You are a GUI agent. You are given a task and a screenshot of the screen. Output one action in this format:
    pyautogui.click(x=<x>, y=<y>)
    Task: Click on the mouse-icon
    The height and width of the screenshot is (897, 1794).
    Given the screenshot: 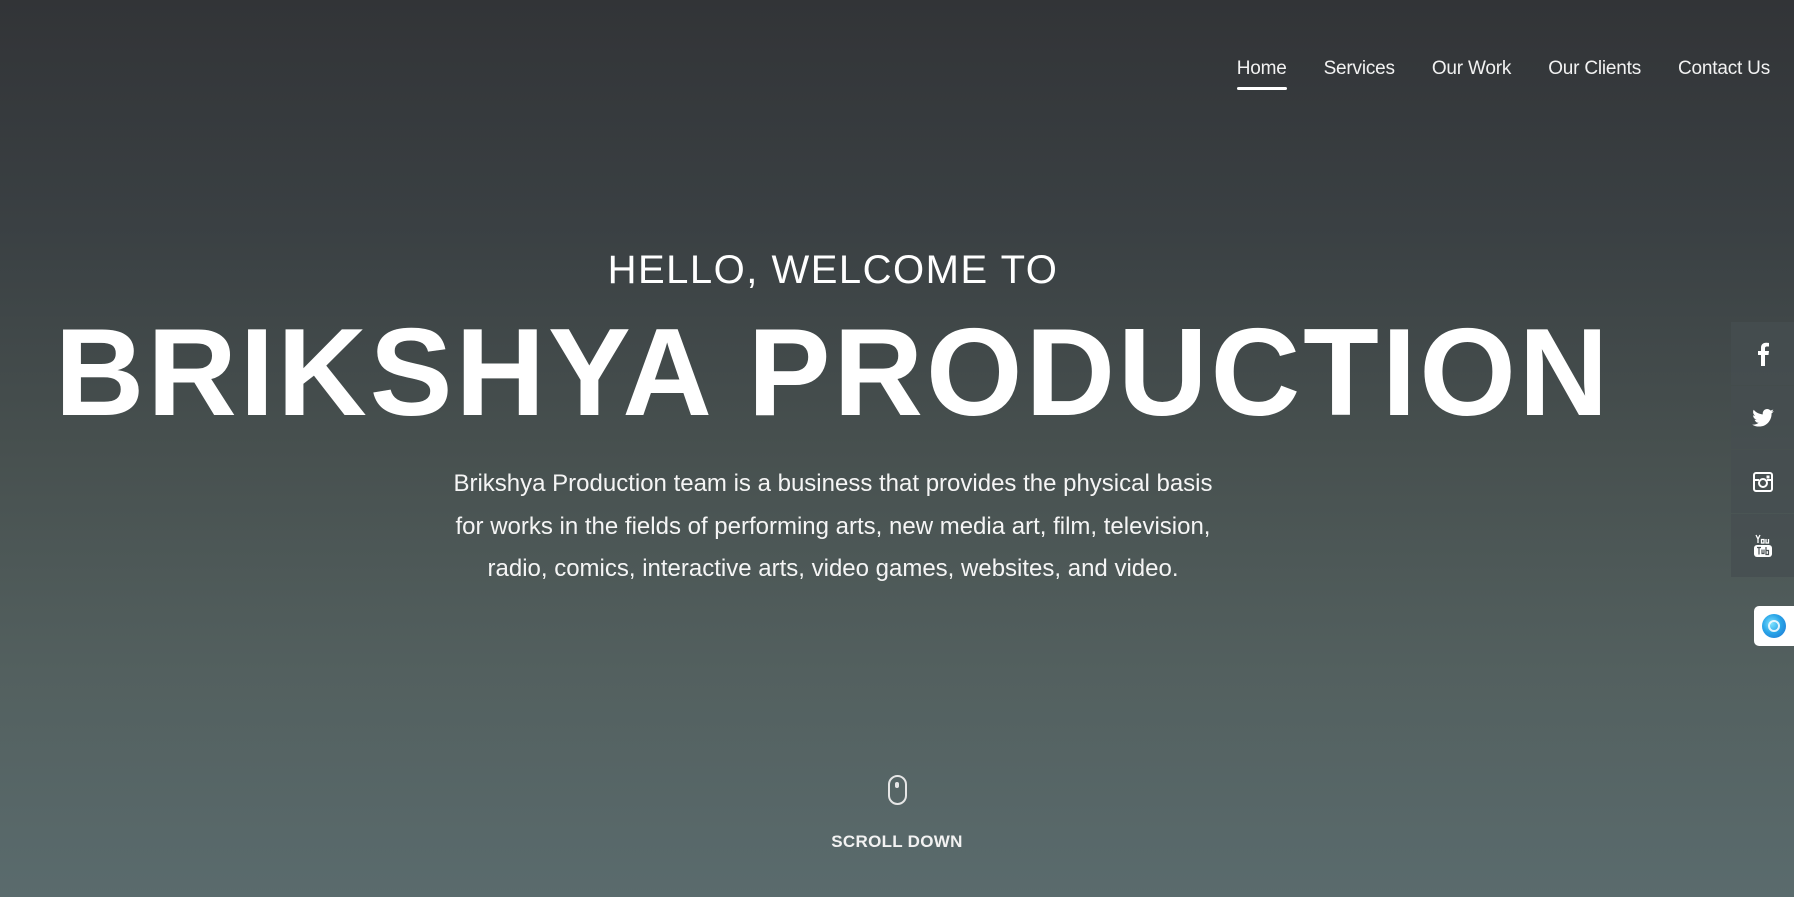 What is the action you would take?
    pyautogui.click(x=897, y=790)
    